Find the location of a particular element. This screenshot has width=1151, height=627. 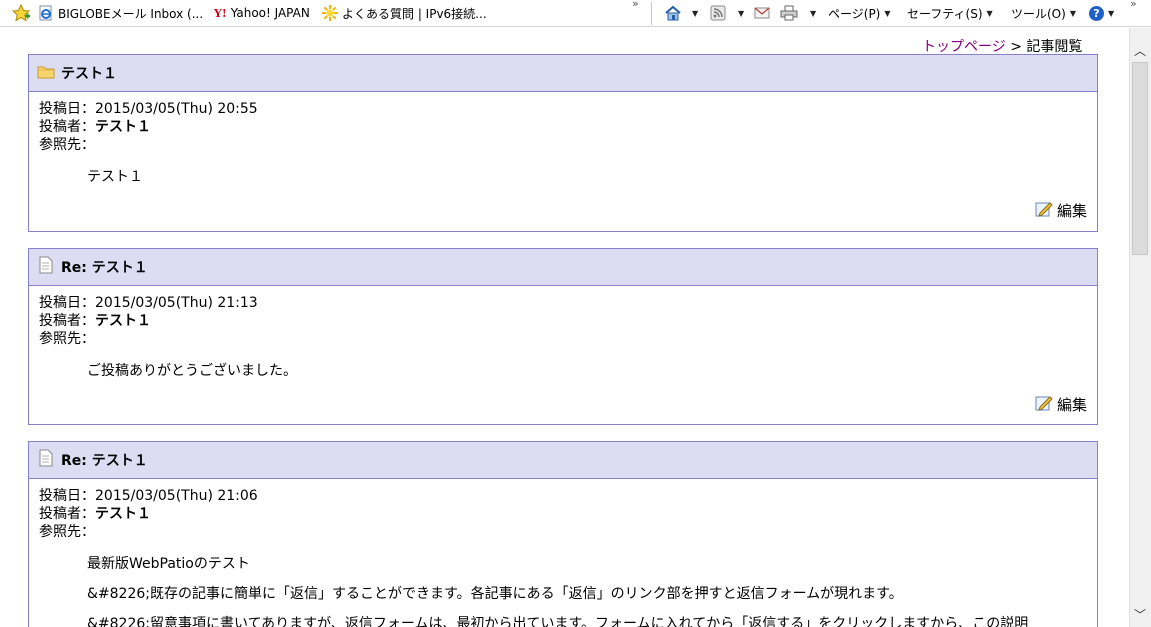

safety-menu-label: セーフティ(S) is located at coordinates (945, 13).